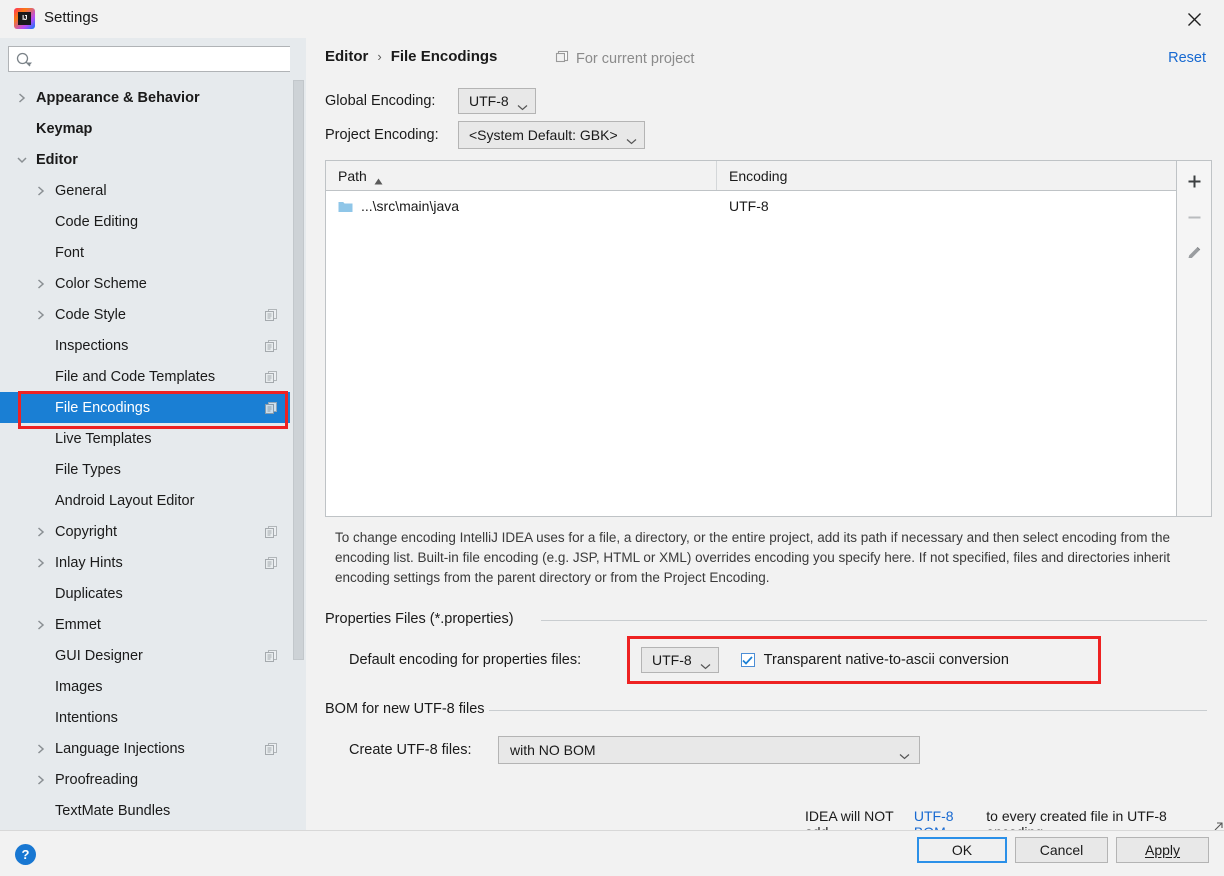 This screenshot has width=1224, height=876. What do you see at coordinates (145, 221) in the screenshot?
I see `sidebar-item-code-editing: Code Editing` at bounding box center [145, 221].